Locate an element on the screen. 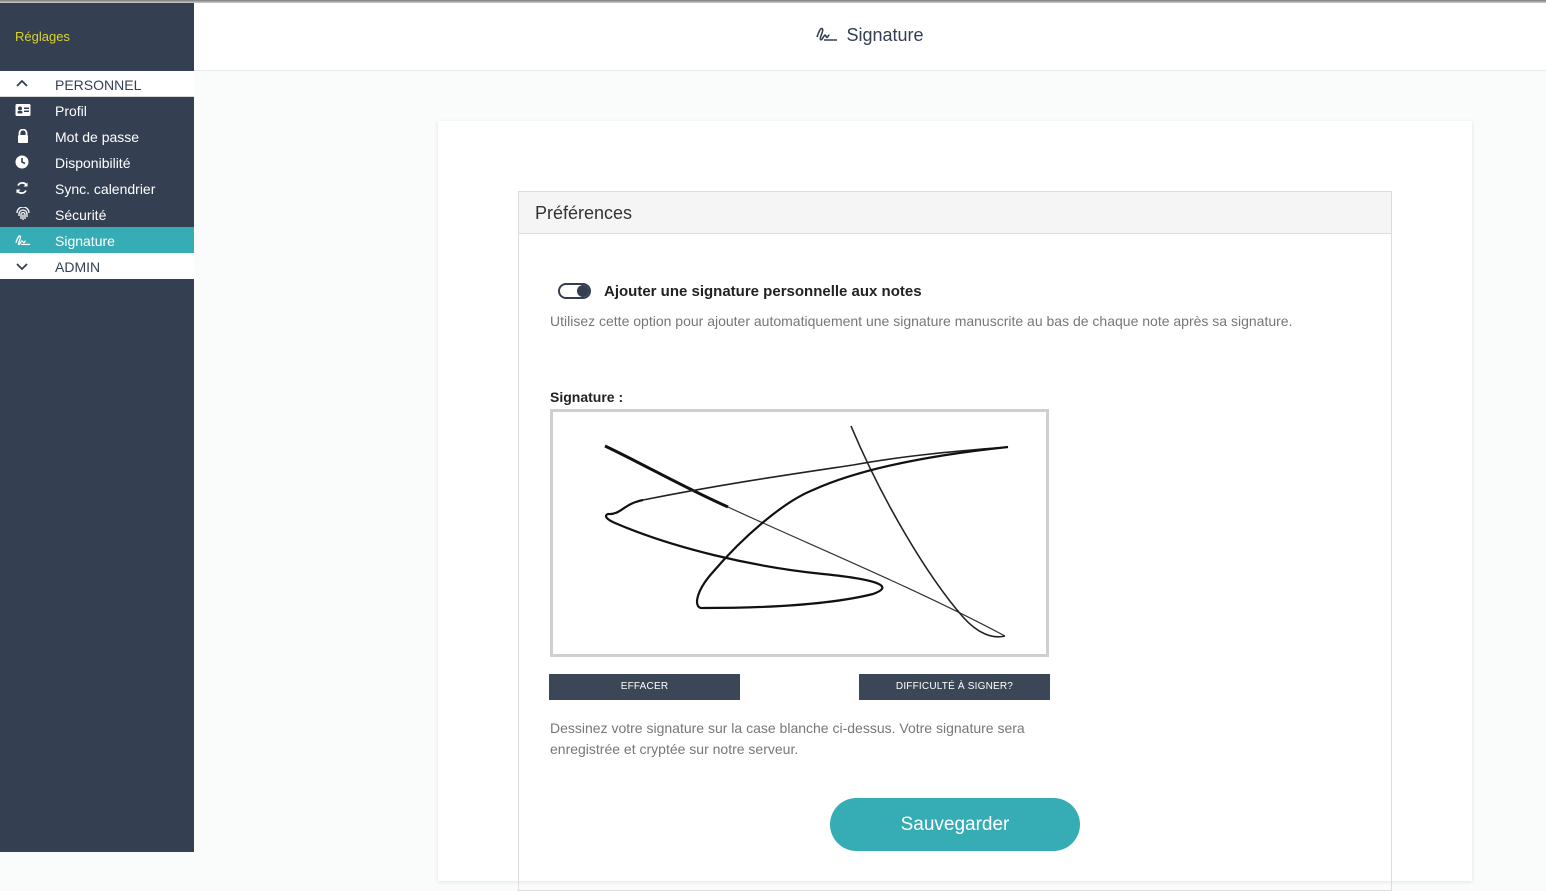 Image resolution: width=1546 pixels, height=891 pixels. chevron-up-icon is located at coordinates (22, 83).